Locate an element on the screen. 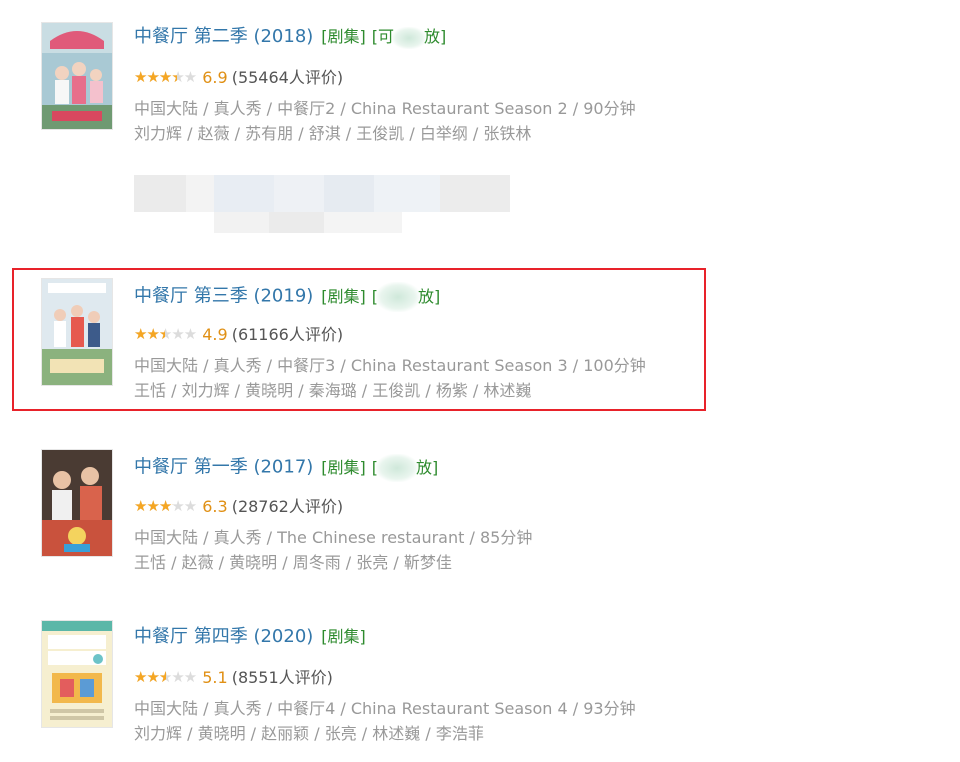 This screenshot has width=960, height=762. rating-count: (55464人评价) is located at coordinates (287, 77).